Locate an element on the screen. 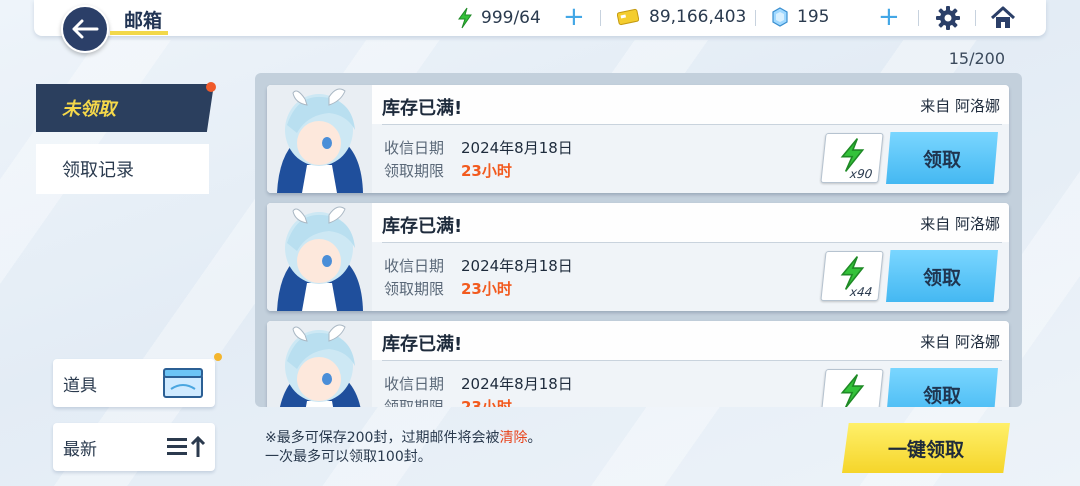  gold-display: 89,166,403 is located at coordinates (681, 17).